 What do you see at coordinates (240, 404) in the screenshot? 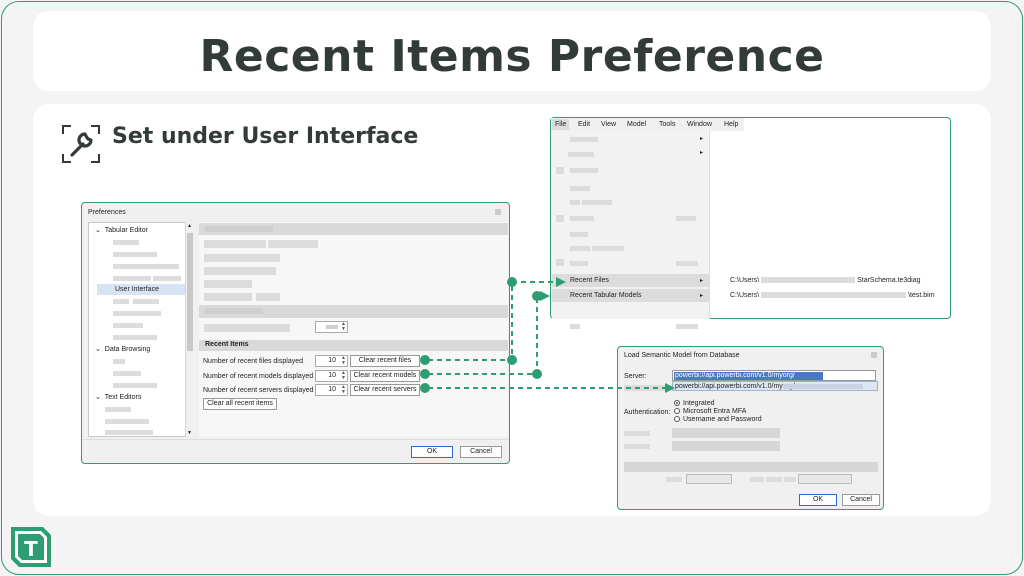
I see `clear-all-recent-items-button: Clear all recent items` at bounding box center [240, 404].